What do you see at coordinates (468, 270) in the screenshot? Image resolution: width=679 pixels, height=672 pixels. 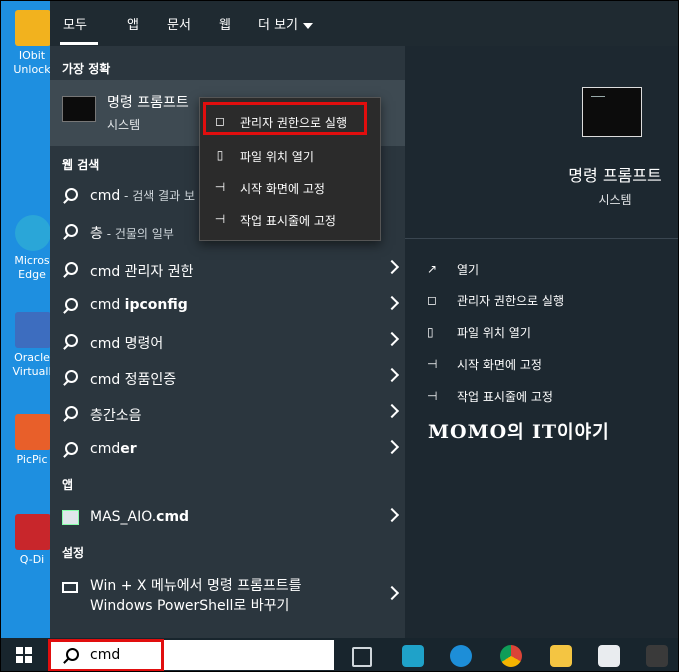 I see `action-label: 열기` at bounding box center [468, 270].